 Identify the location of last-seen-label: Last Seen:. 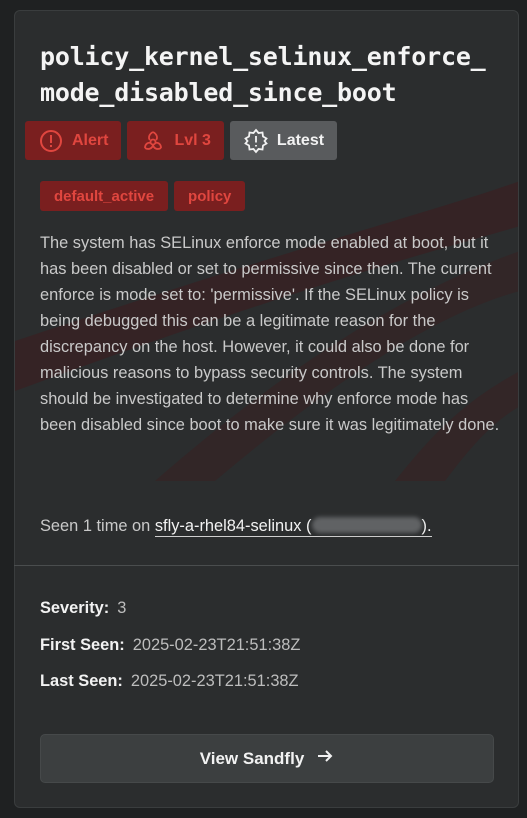
(81, 681).